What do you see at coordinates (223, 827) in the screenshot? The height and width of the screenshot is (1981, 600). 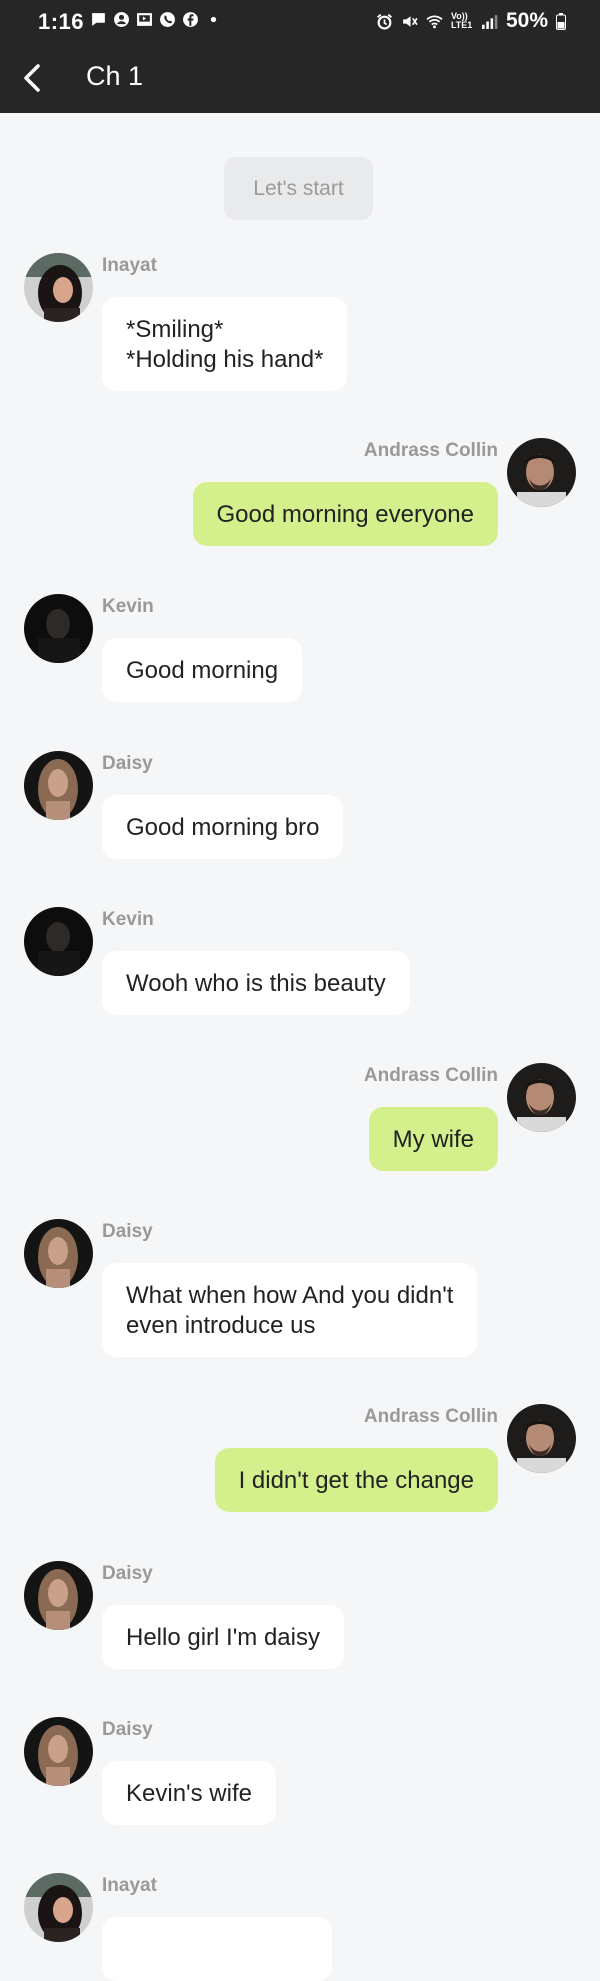 I see `message-bubble: Good morning bro` at bounding box center [223, 827].